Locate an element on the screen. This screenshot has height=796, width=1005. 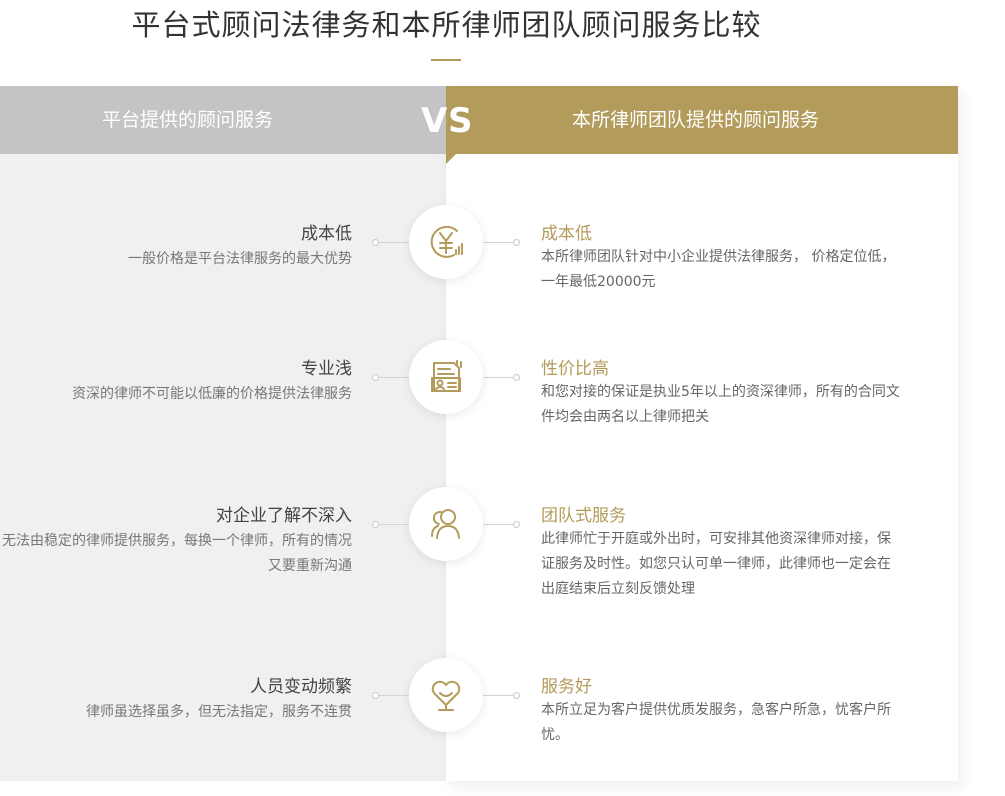
platform-point-desc: 一般价格是平台法律服务的最大优势 is located at coordinates (240, 259).